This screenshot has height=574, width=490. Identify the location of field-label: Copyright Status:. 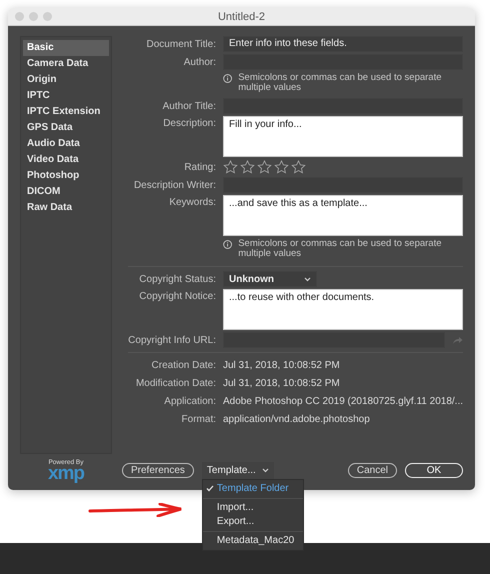
(177, 279).